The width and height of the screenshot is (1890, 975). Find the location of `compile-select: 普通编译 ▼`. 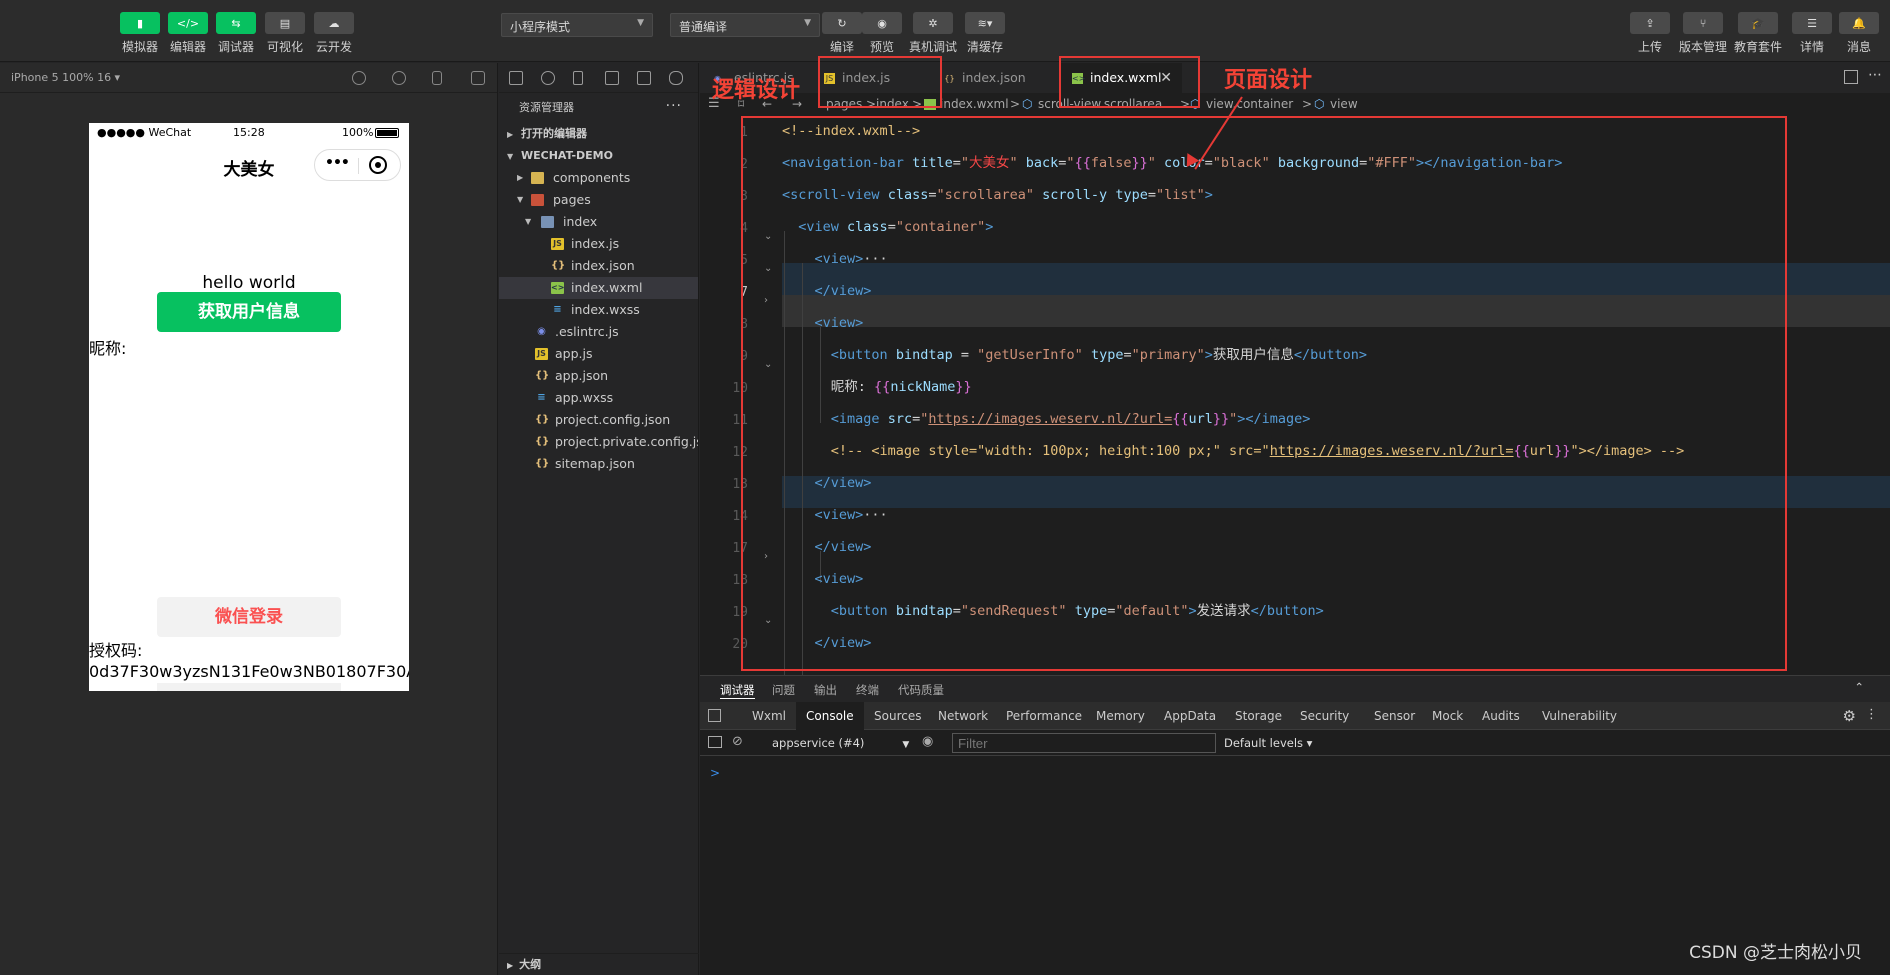

compile-select: 普通编译 ▼ is located at coordinates (745, 25).